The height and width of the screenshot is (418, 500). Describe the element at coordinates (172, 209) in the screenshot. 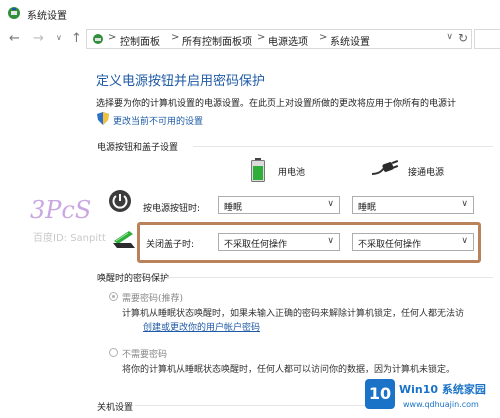

I see `power-button-label: 按电源按钮时:` at that location.